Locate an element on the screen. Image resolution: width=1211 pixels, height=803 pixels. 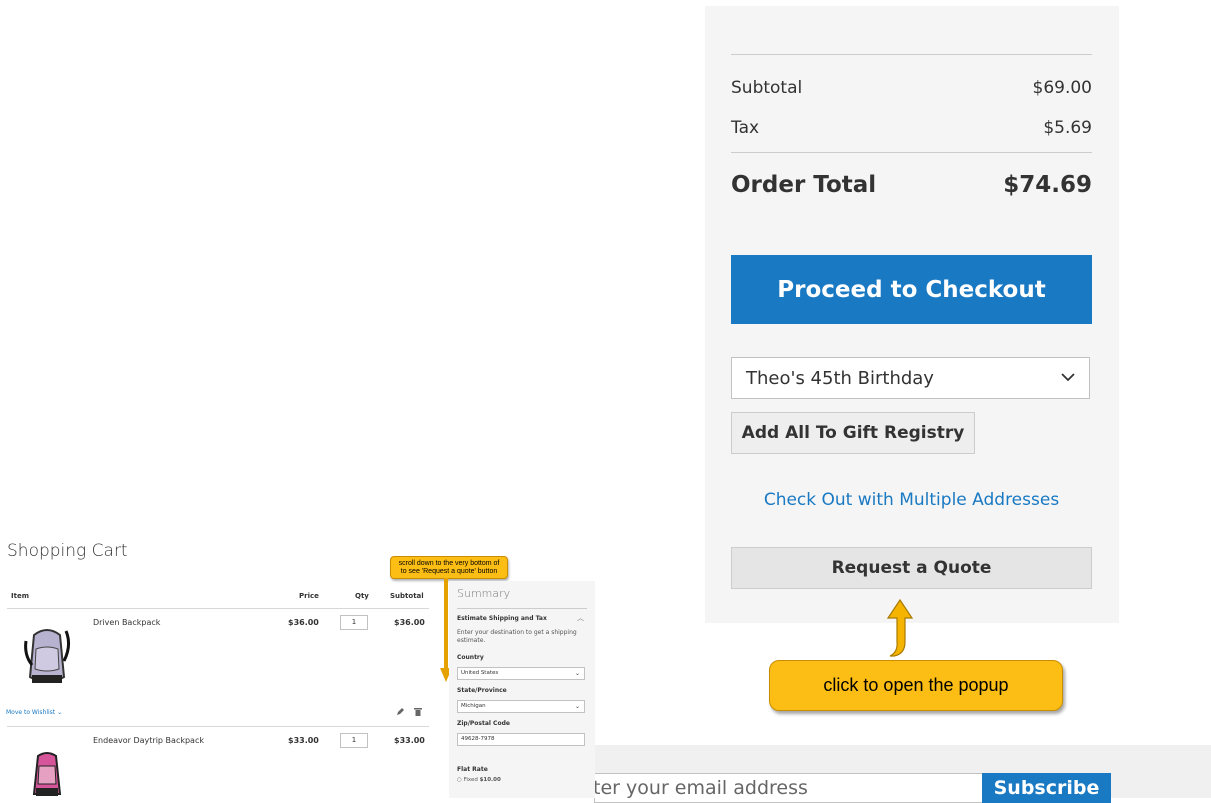
move-to-wishlist-link: Move to Wishlist ⌄ is located at coordinates (34, 712).